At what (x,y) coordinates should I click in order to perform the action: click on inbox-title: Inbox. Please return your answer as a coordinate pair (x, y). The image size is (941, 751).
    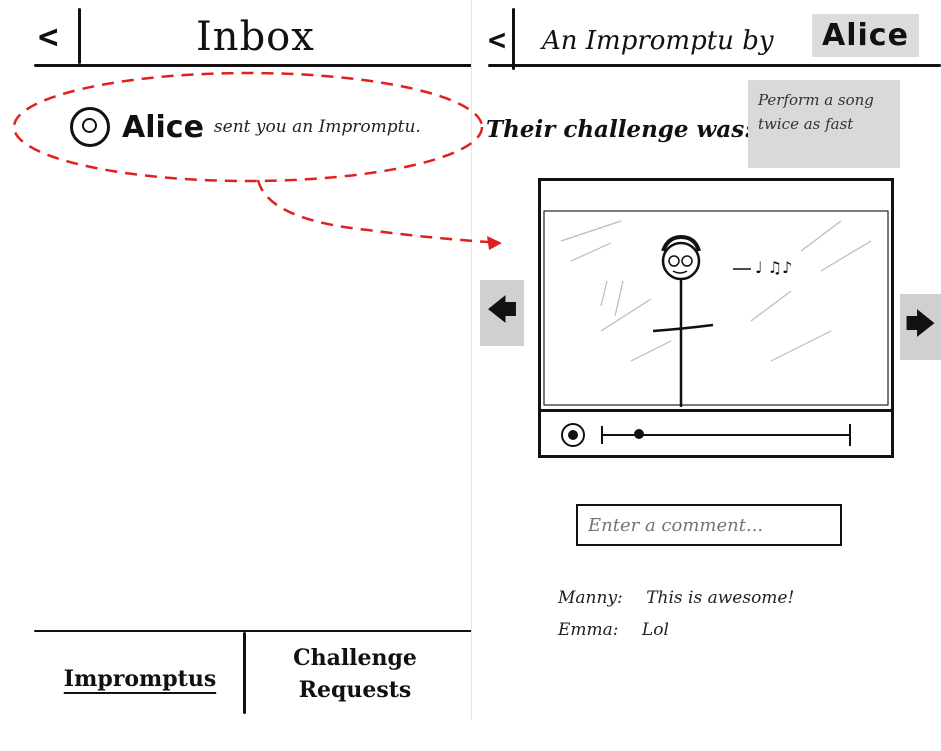
    Looking at the image, I should click on (255, 37).